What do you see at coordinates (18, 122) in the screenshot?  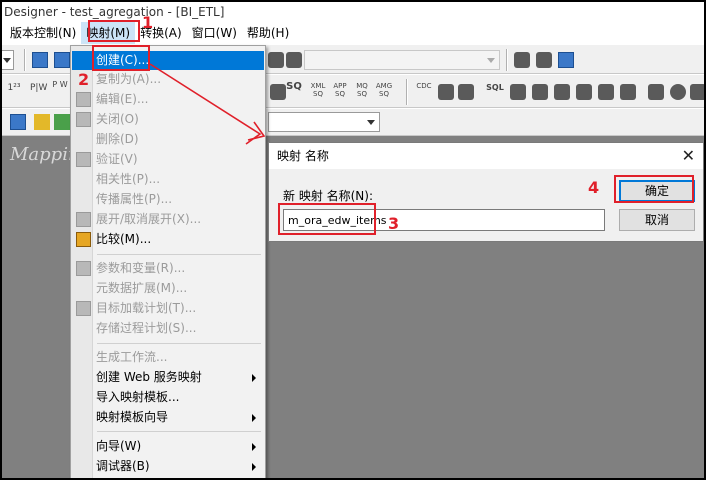 I see `run-icon` at bounding box center [18, 122].